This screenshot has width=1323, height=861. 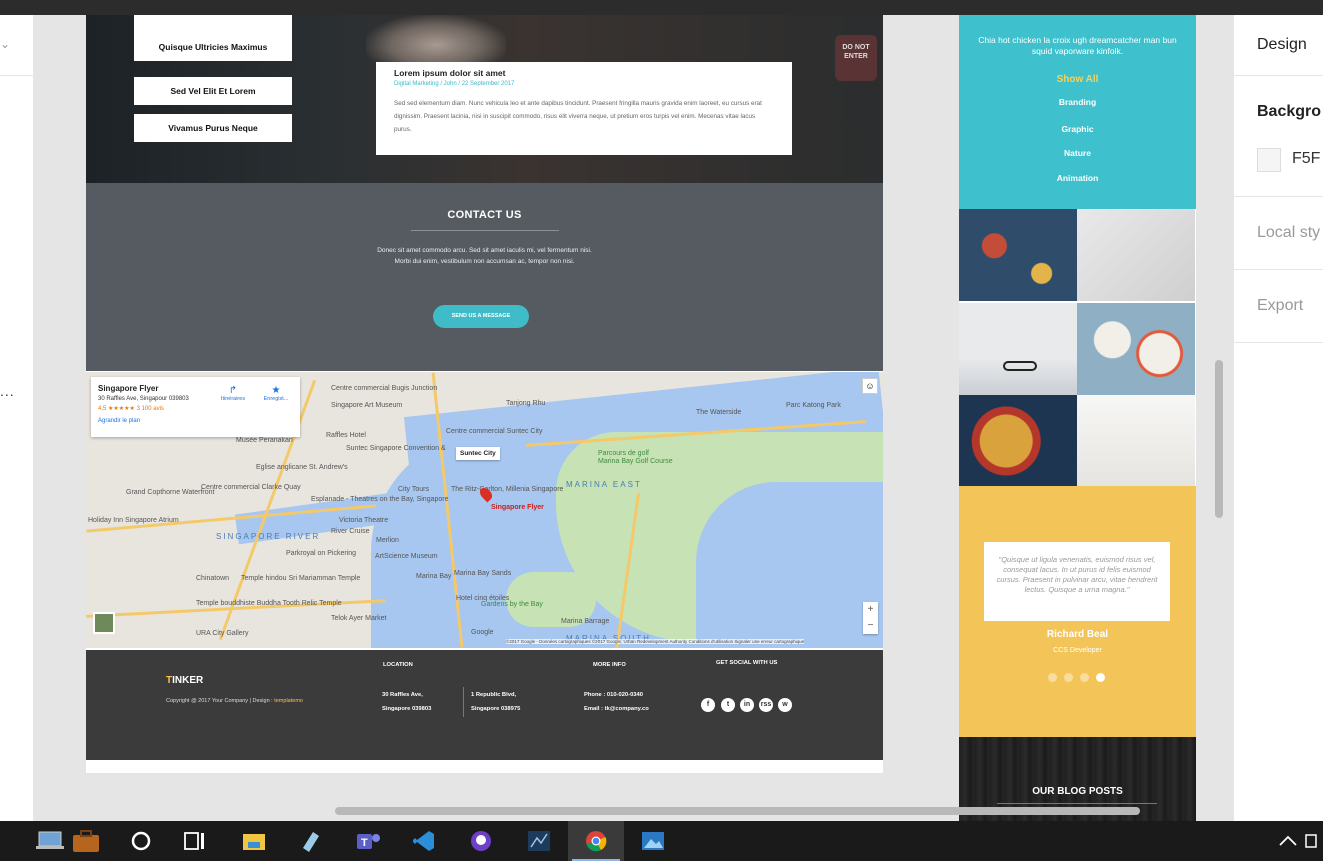 What do you see at coordinates (1310, 841) in the screenshot?
I see `notification-icon` at bounding box center [1310, 841].